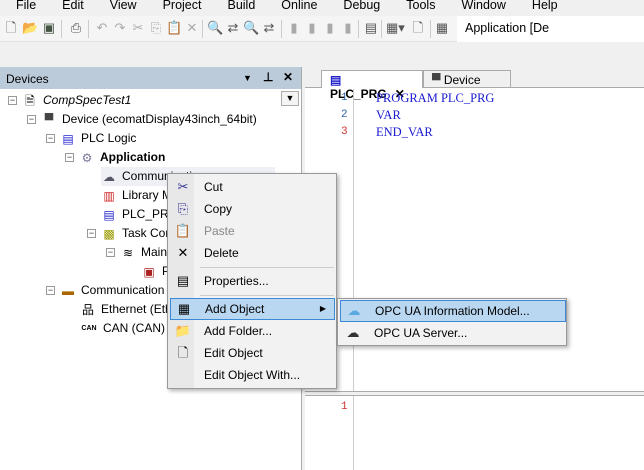  Describe the element at coordinates (113, 290) in the screenshot. I see `tree-item: − ▬ Communication (C` at that location.